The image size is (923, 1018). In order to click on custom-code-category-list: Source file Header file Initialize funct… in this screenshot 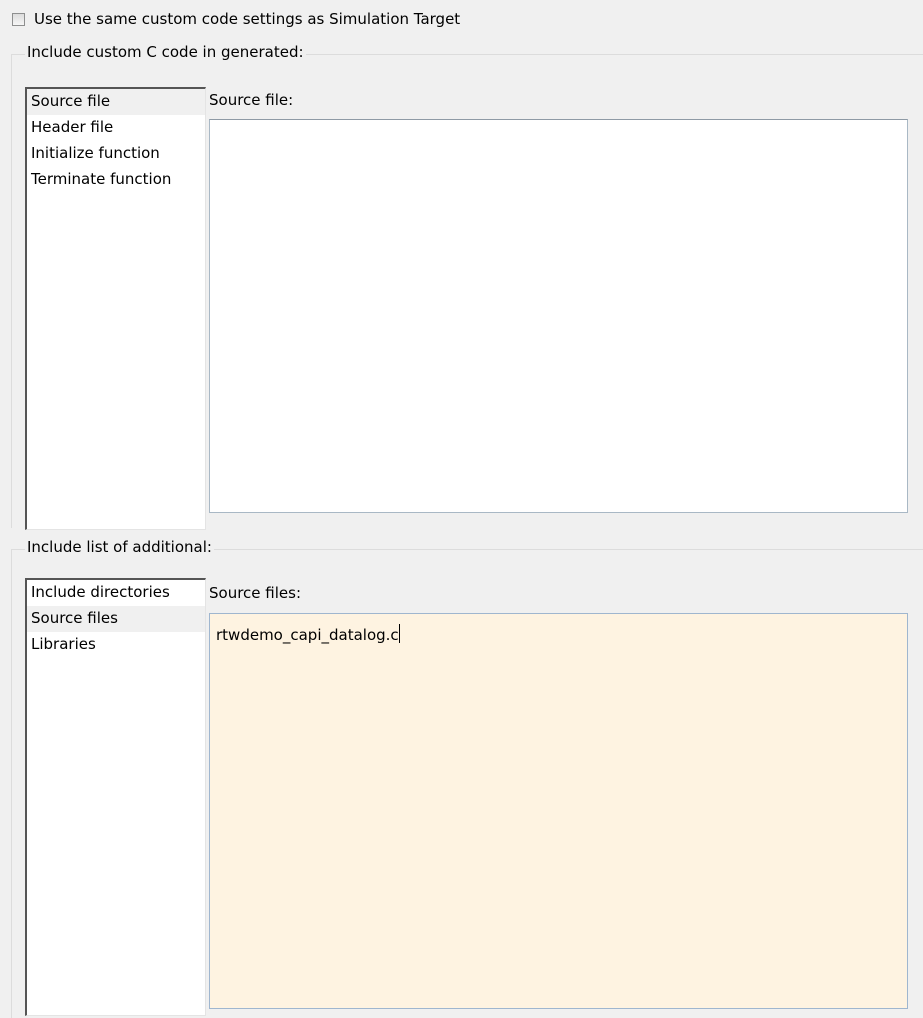, I will do `click(115, 308)`.